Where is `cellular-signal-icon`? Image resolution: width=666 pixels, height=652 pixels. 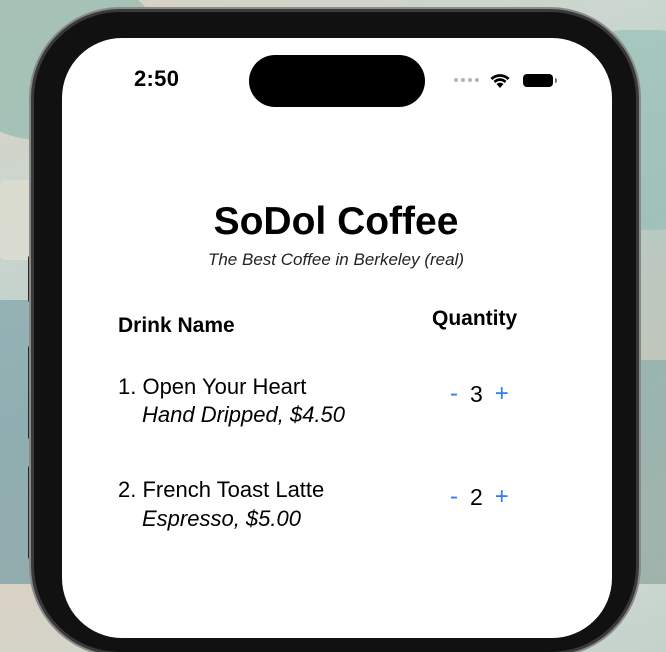 cellular-signal-icon is located at coordinates (466, 80).